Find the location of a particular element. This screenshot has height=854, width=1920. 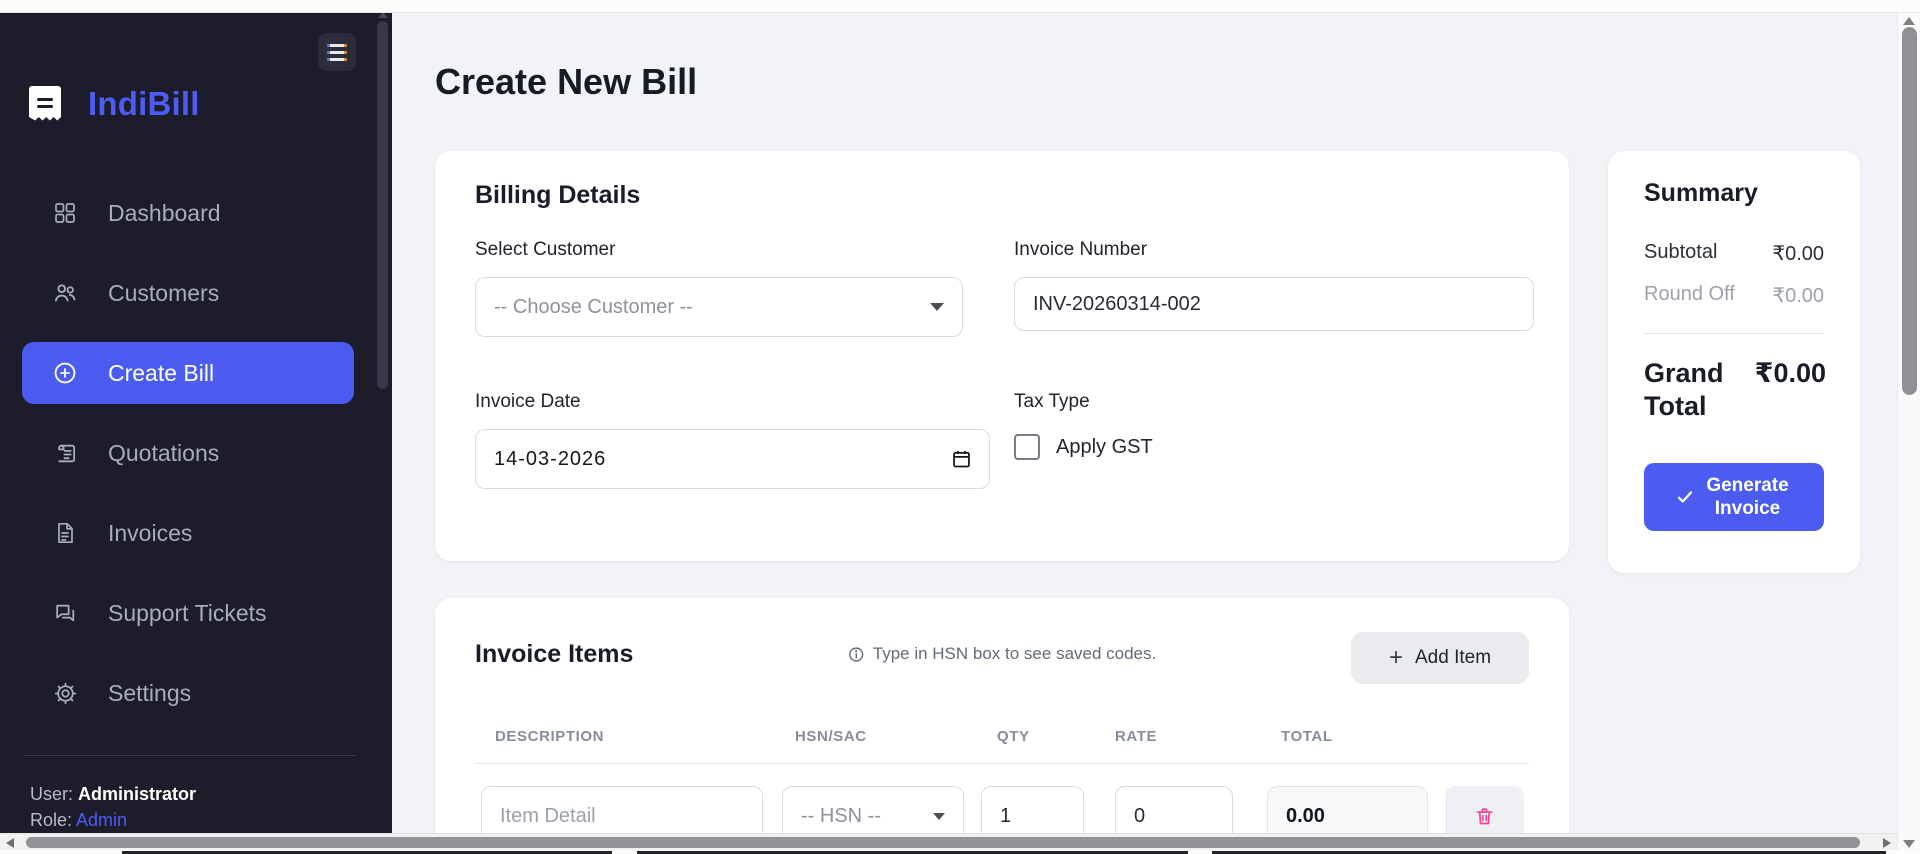

apply-gst-row: Apply GST is located at coordinates (1083, 447).